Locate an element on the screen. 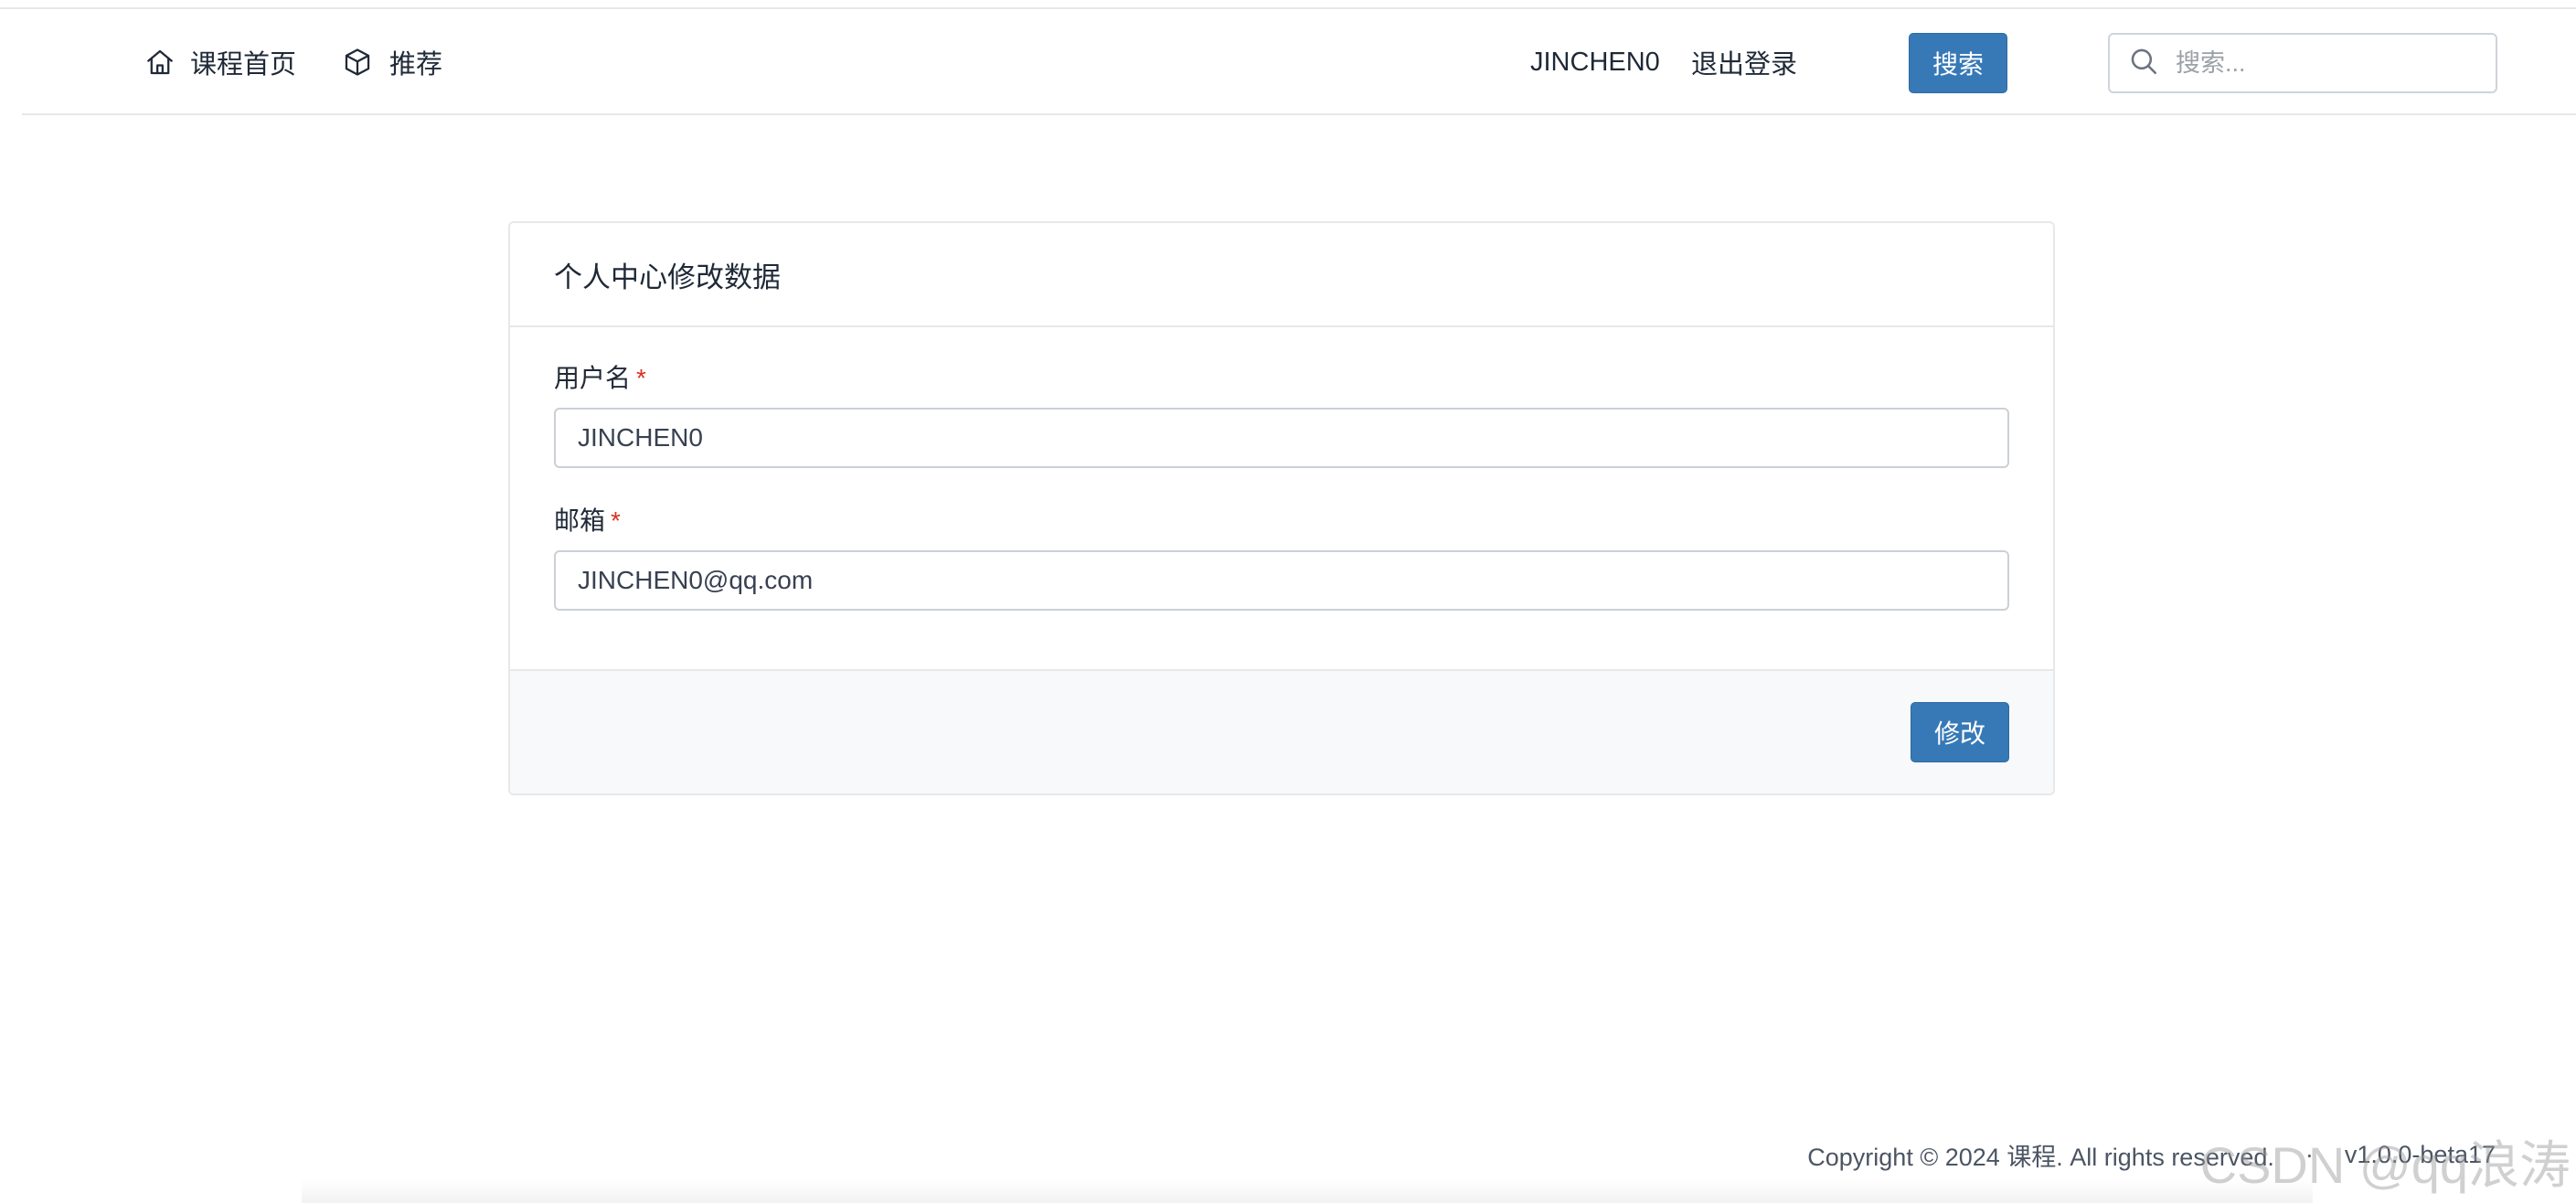 The width and height of the screenshot is (2576, 1203). email-field is located at coordinates (1281, 580).